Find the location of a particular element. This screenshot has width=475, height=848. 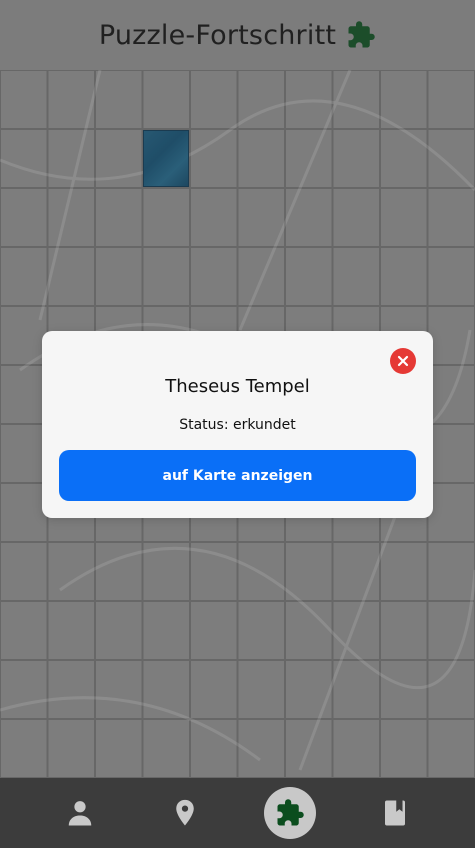

show-on-map-button: auf Karte anzeigen is located at coordinates (237, 475).